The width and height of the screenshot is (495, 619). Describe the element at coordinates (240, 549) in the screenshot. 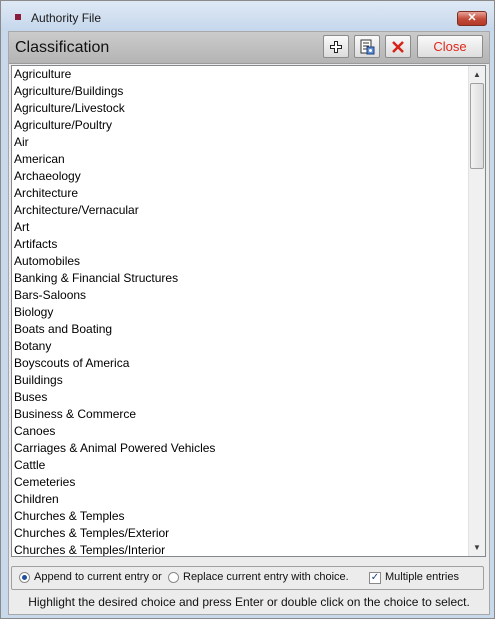

I see `list-item: Churches & Temples/Interior` at that location.